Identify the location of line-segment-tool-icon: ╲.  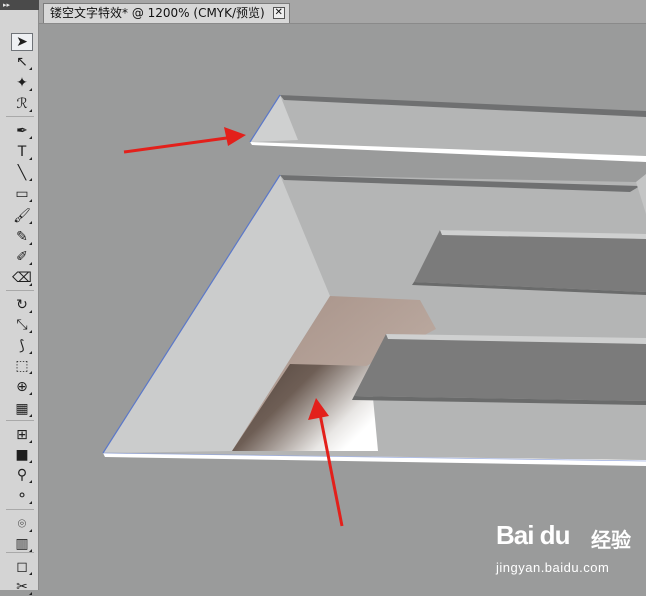
(22, 173).